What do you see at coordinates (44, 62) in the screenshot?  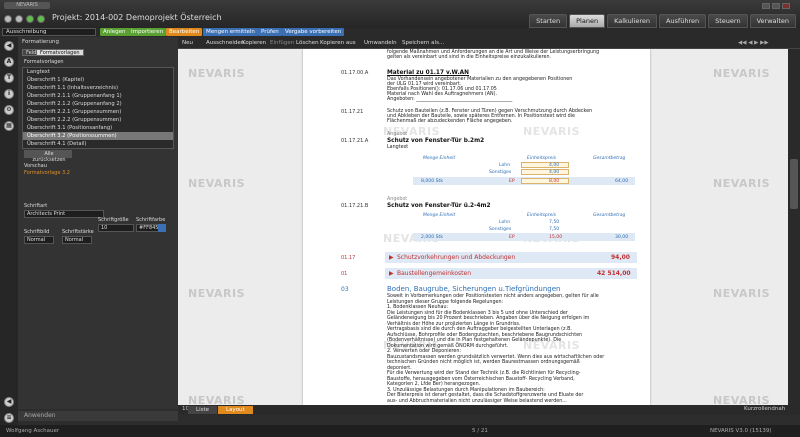 I see `formatvorlagen-label: Formatvorlagen` at bounding box center [44, 62].